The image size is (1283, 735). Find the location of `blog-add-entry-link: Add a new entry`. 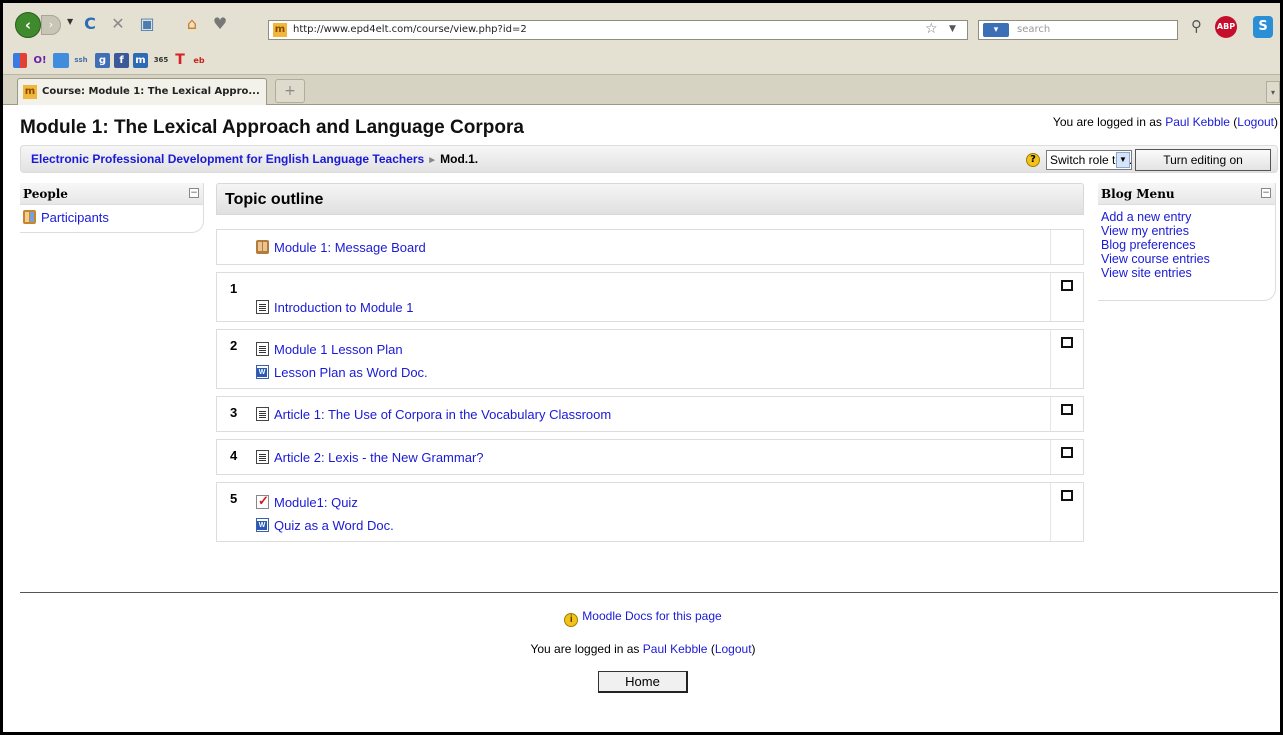

blog-add-entry-link: Add a new entry is located at coordinates (1146, 217).